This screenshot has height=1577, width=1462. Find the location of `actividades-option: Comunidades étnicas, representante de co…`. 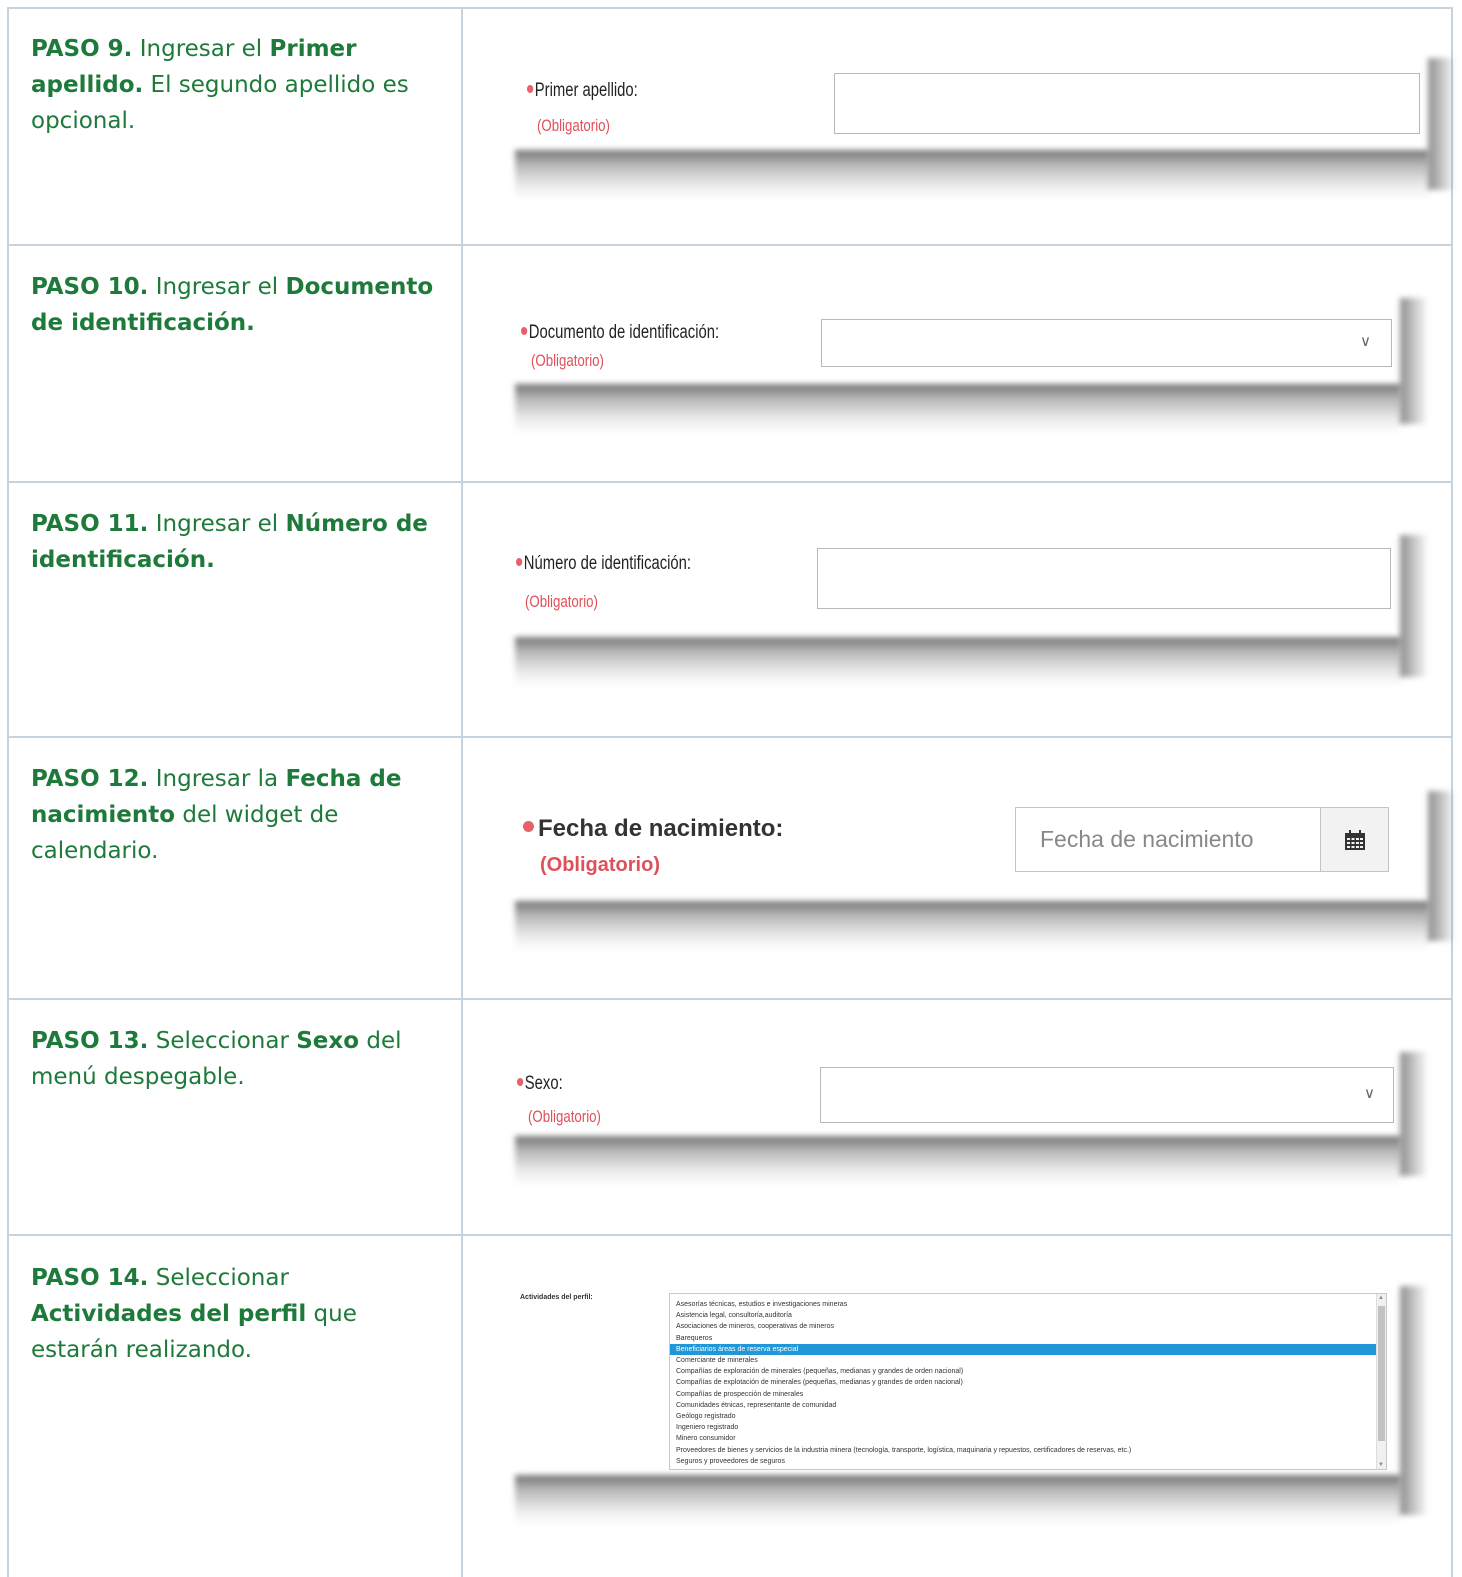

actividades-option: Comunidades étnicas, representante de co… is located at coordinates (1028, 1405).